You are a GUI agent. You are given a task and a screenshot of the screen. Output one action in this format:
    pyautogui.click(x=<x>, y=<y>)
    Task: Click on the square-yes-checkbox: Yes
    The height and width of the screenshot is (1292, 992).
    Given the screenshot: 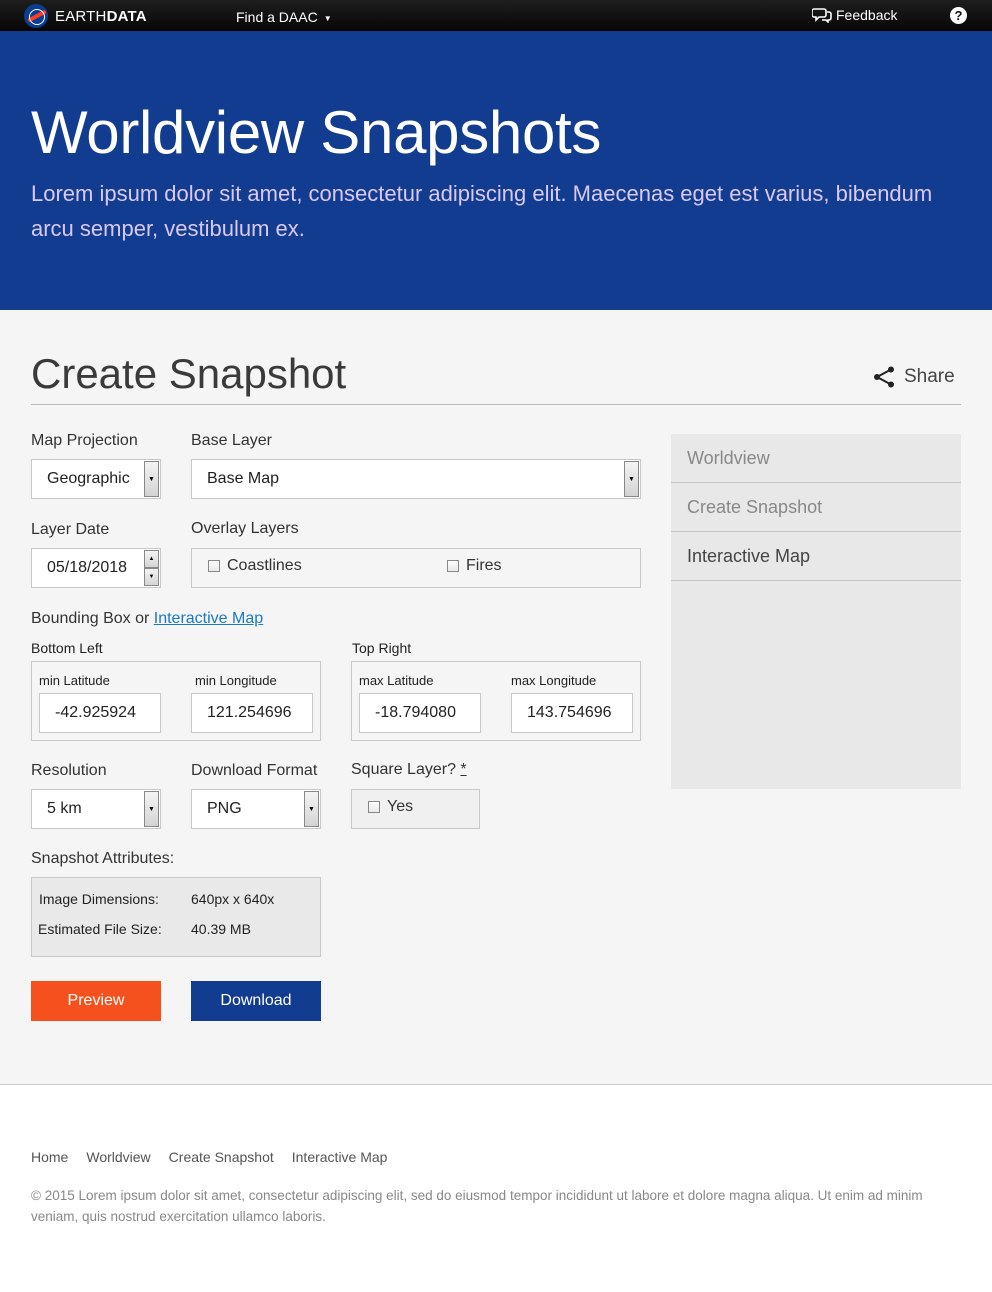 What is the action you would take?
    pyautogui.click(x=390, y=807)
    